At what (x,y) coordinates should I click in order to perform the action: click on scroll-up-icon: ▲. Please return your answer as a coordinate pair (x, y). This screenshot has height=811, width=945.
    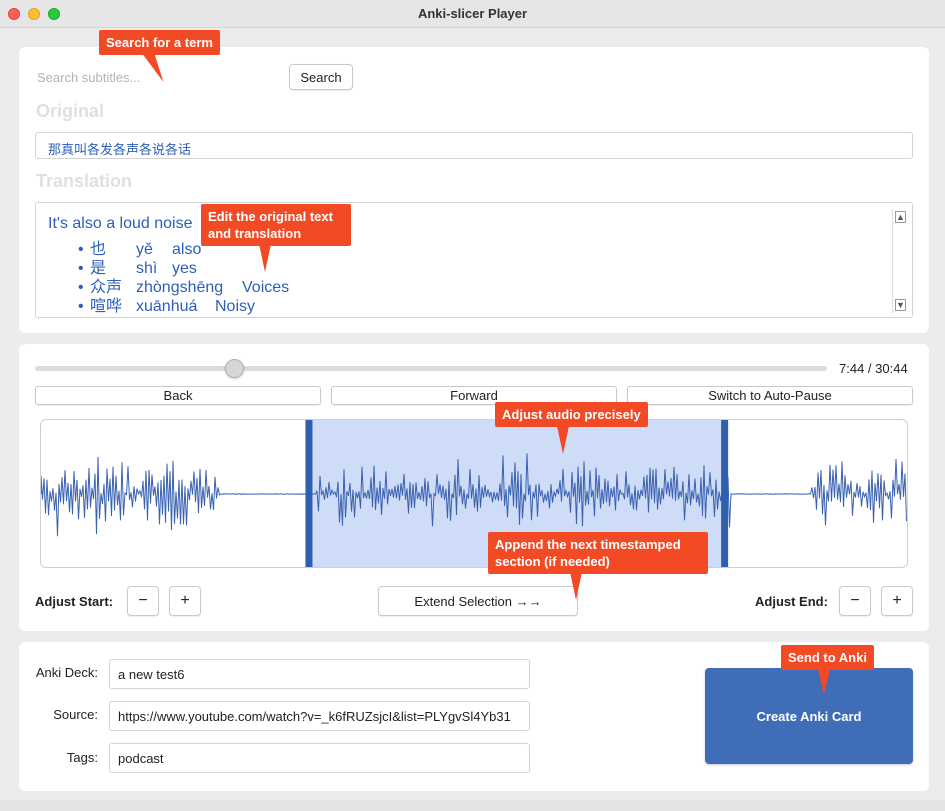
    Looking at the image, I should click on (900, 217).